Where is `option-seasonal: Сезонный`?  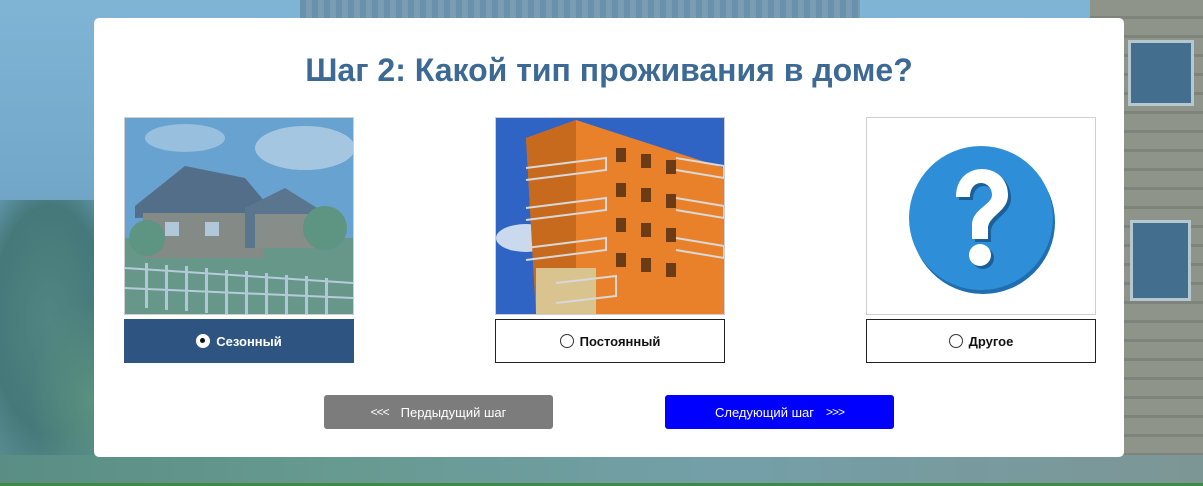 option-seasonal: Сезонный is located at coordinates (239, 240).